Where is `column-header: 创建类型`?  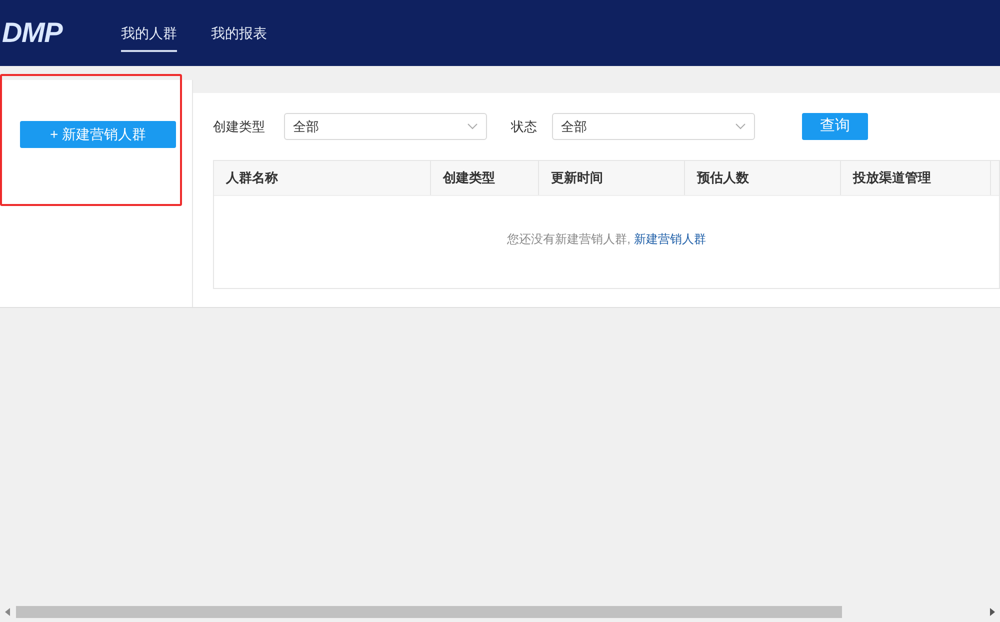 column-header: 创建类型 is located at coordinates (485, 178).